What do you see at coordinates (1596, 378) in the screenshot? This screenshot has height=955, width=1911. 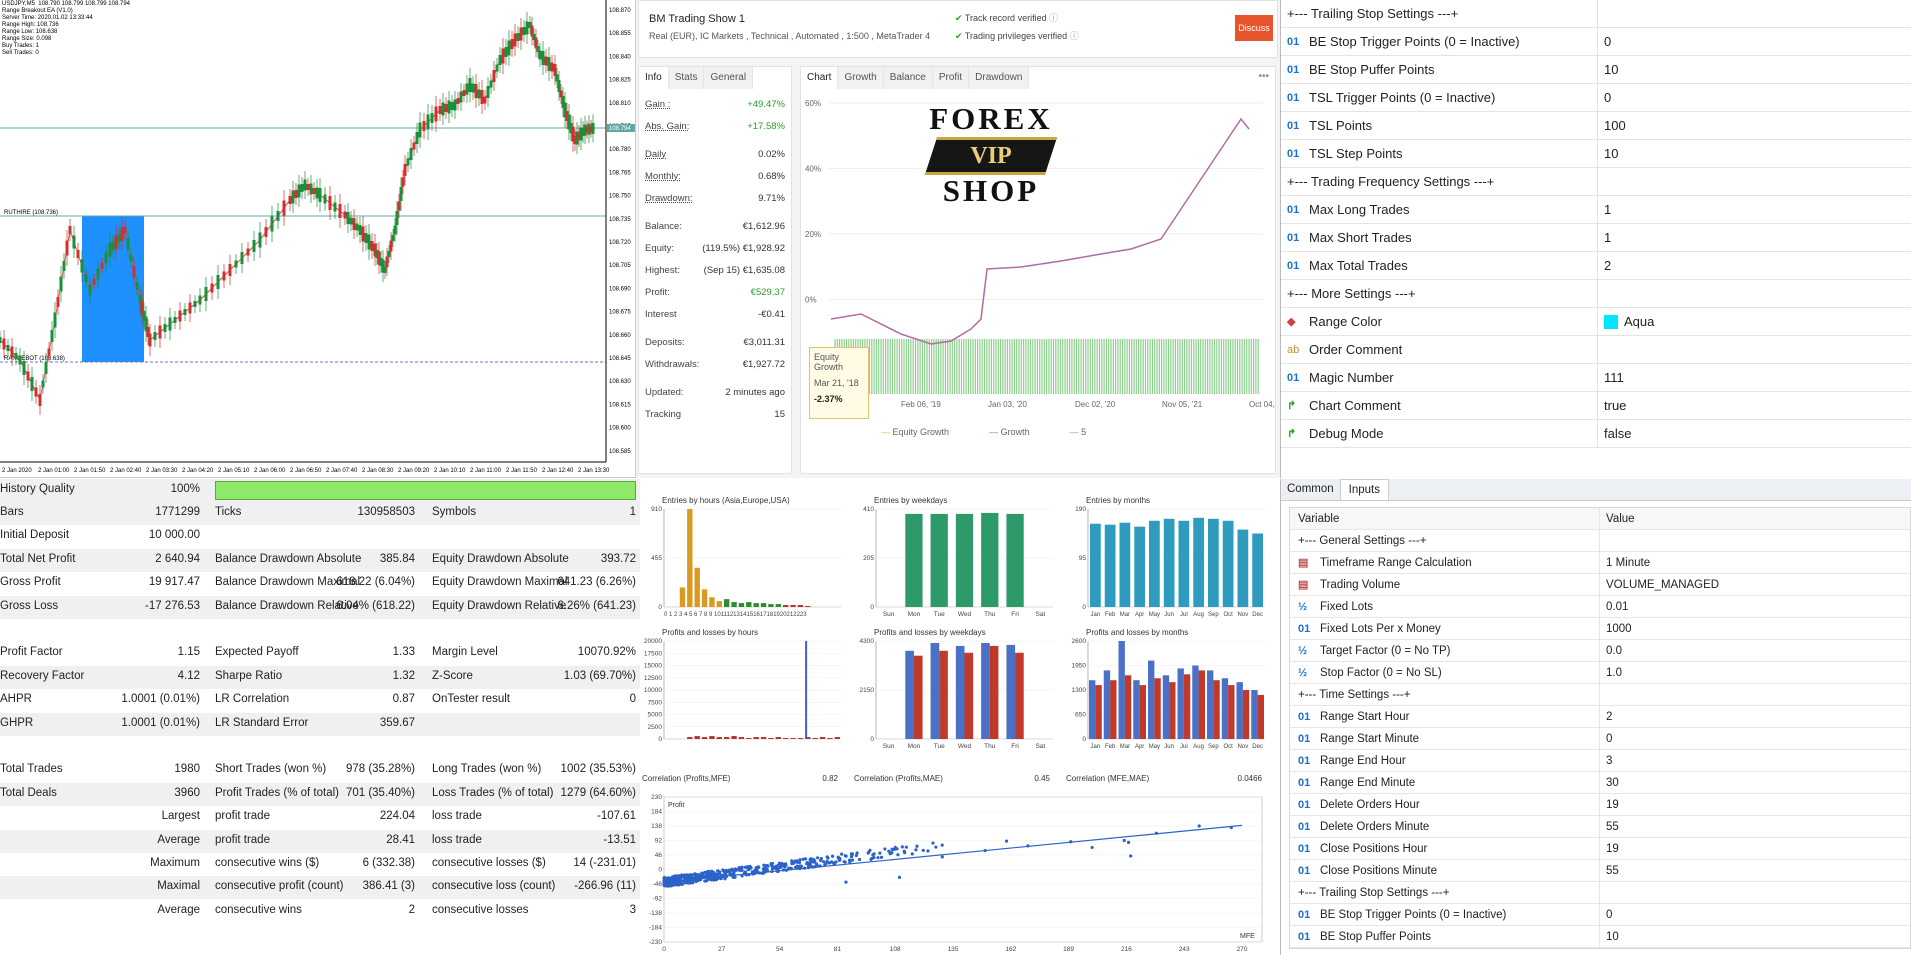 I see `setting-row: 01 Magic Number 111` at bounding box center [1596, 378].